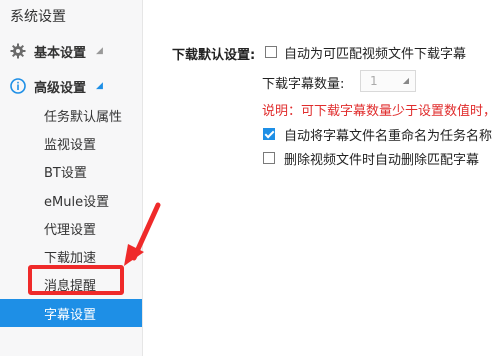 This screenshot has width=500, height=356. What do you see at coordinates (269, 134) in the screenshot?
I see `rename-subtitles-checkbox` at bounding box center [269, 134].